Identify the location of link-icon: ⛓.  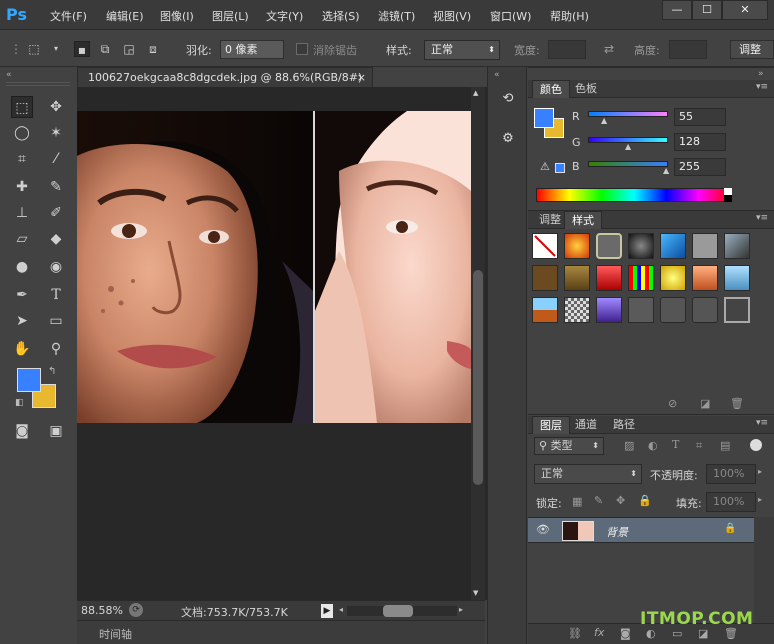
(575, 633).